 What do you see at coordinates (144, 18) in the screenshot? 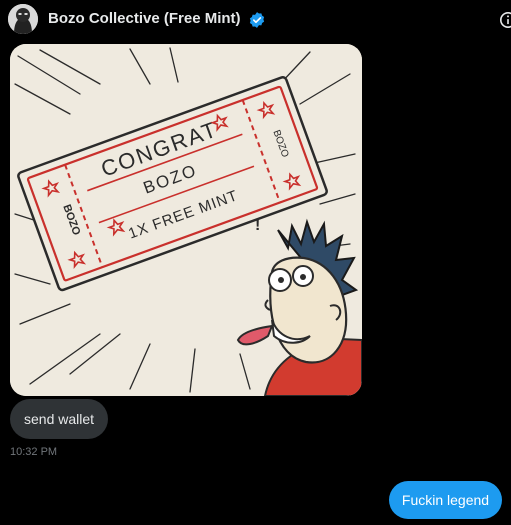
I see `conversation-title: Bozo Collective (Free Mint)` at bounding box center [144, 18].